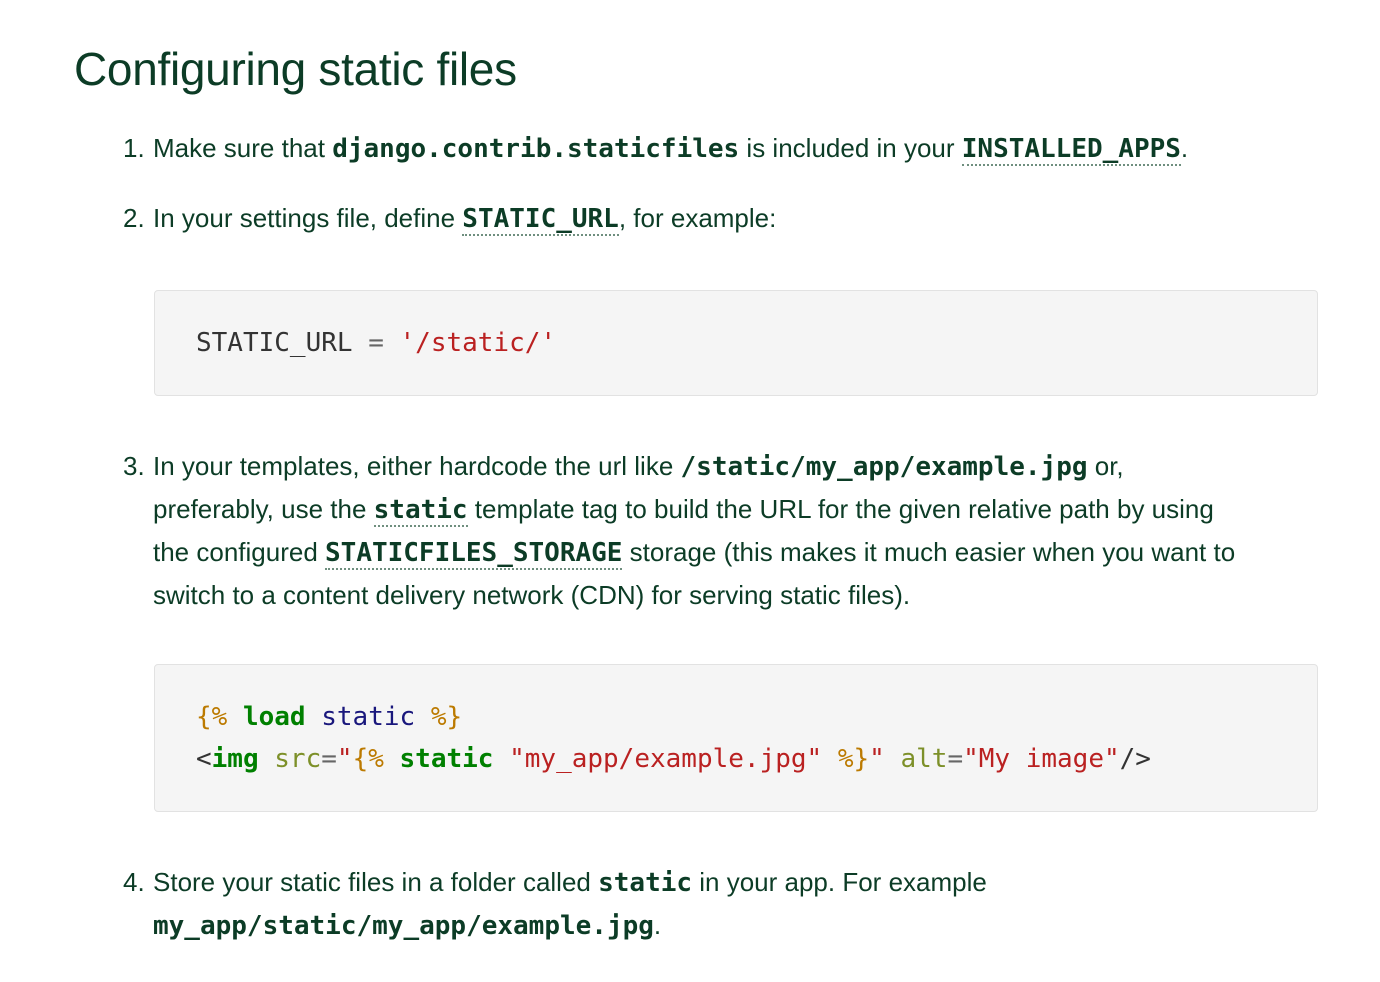 Image resolution: width=1380 pixels, height=982 pixels. I want to click on code-token: "My image", so click(1041, 759).